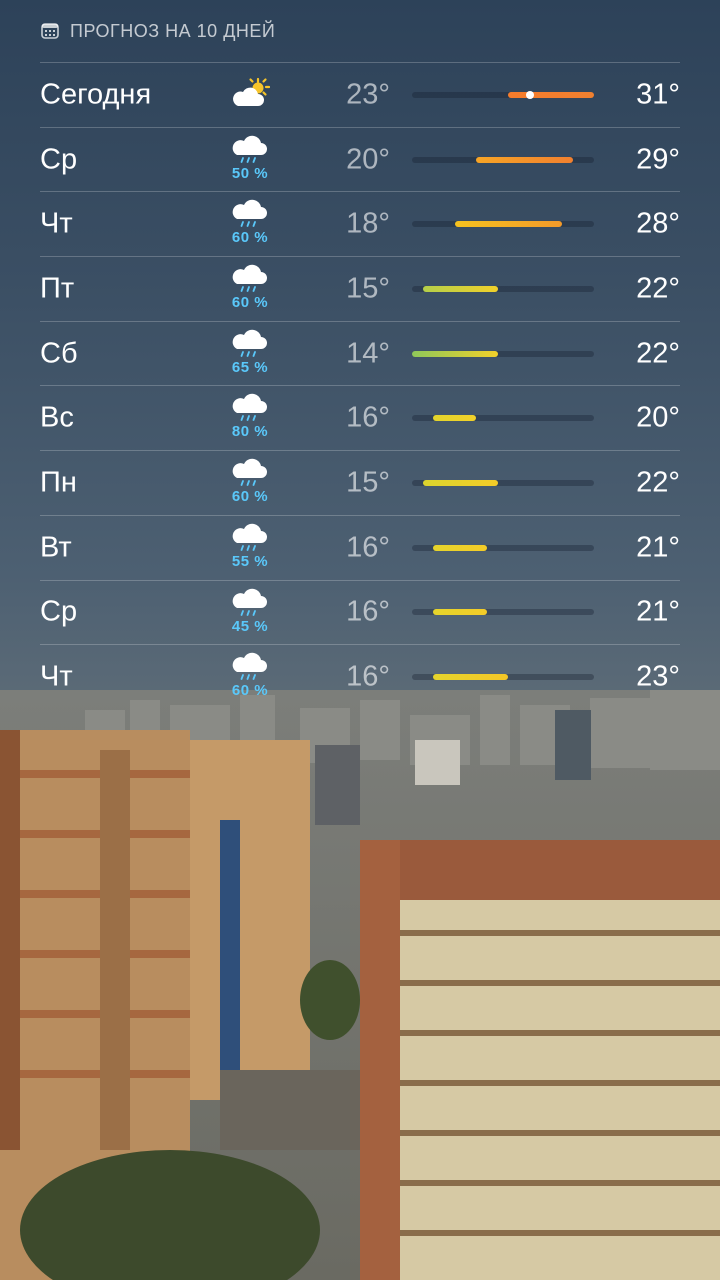  I want to click on high-temperature: 23°, so click(658, 676).